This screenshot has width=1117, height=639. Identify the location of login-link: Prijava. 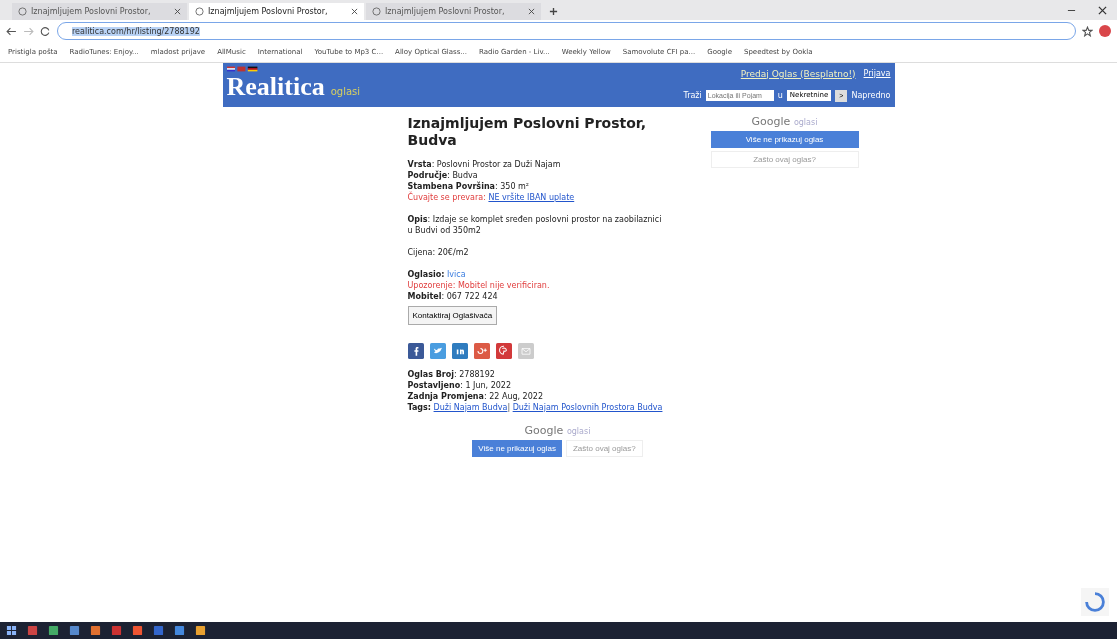
(877, 73).